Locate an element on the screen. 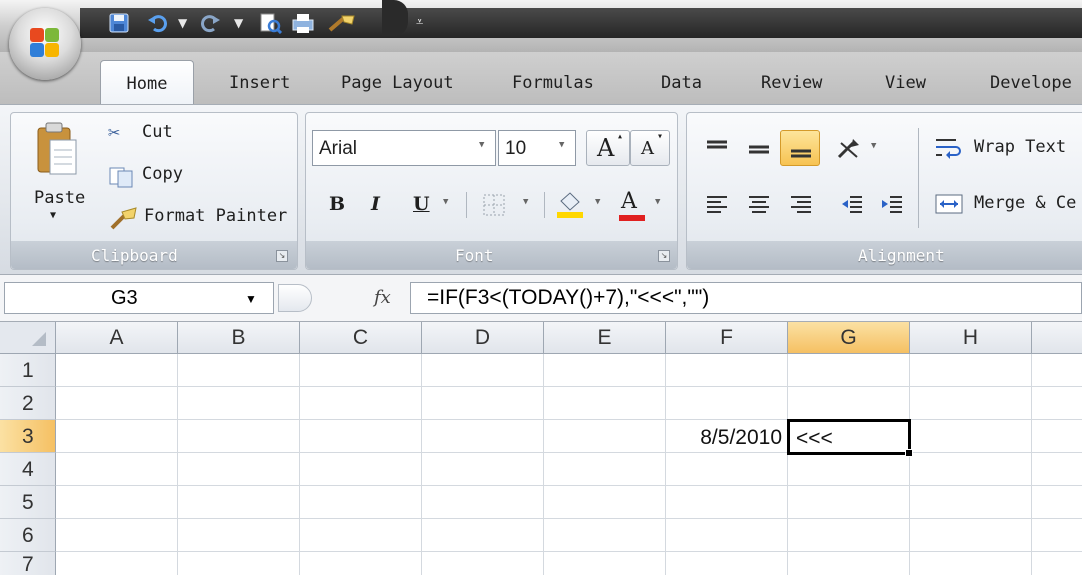 The height and width of the screenshot is (575, 1082). row-header-6: 6 is located at coordinates (28, 535).